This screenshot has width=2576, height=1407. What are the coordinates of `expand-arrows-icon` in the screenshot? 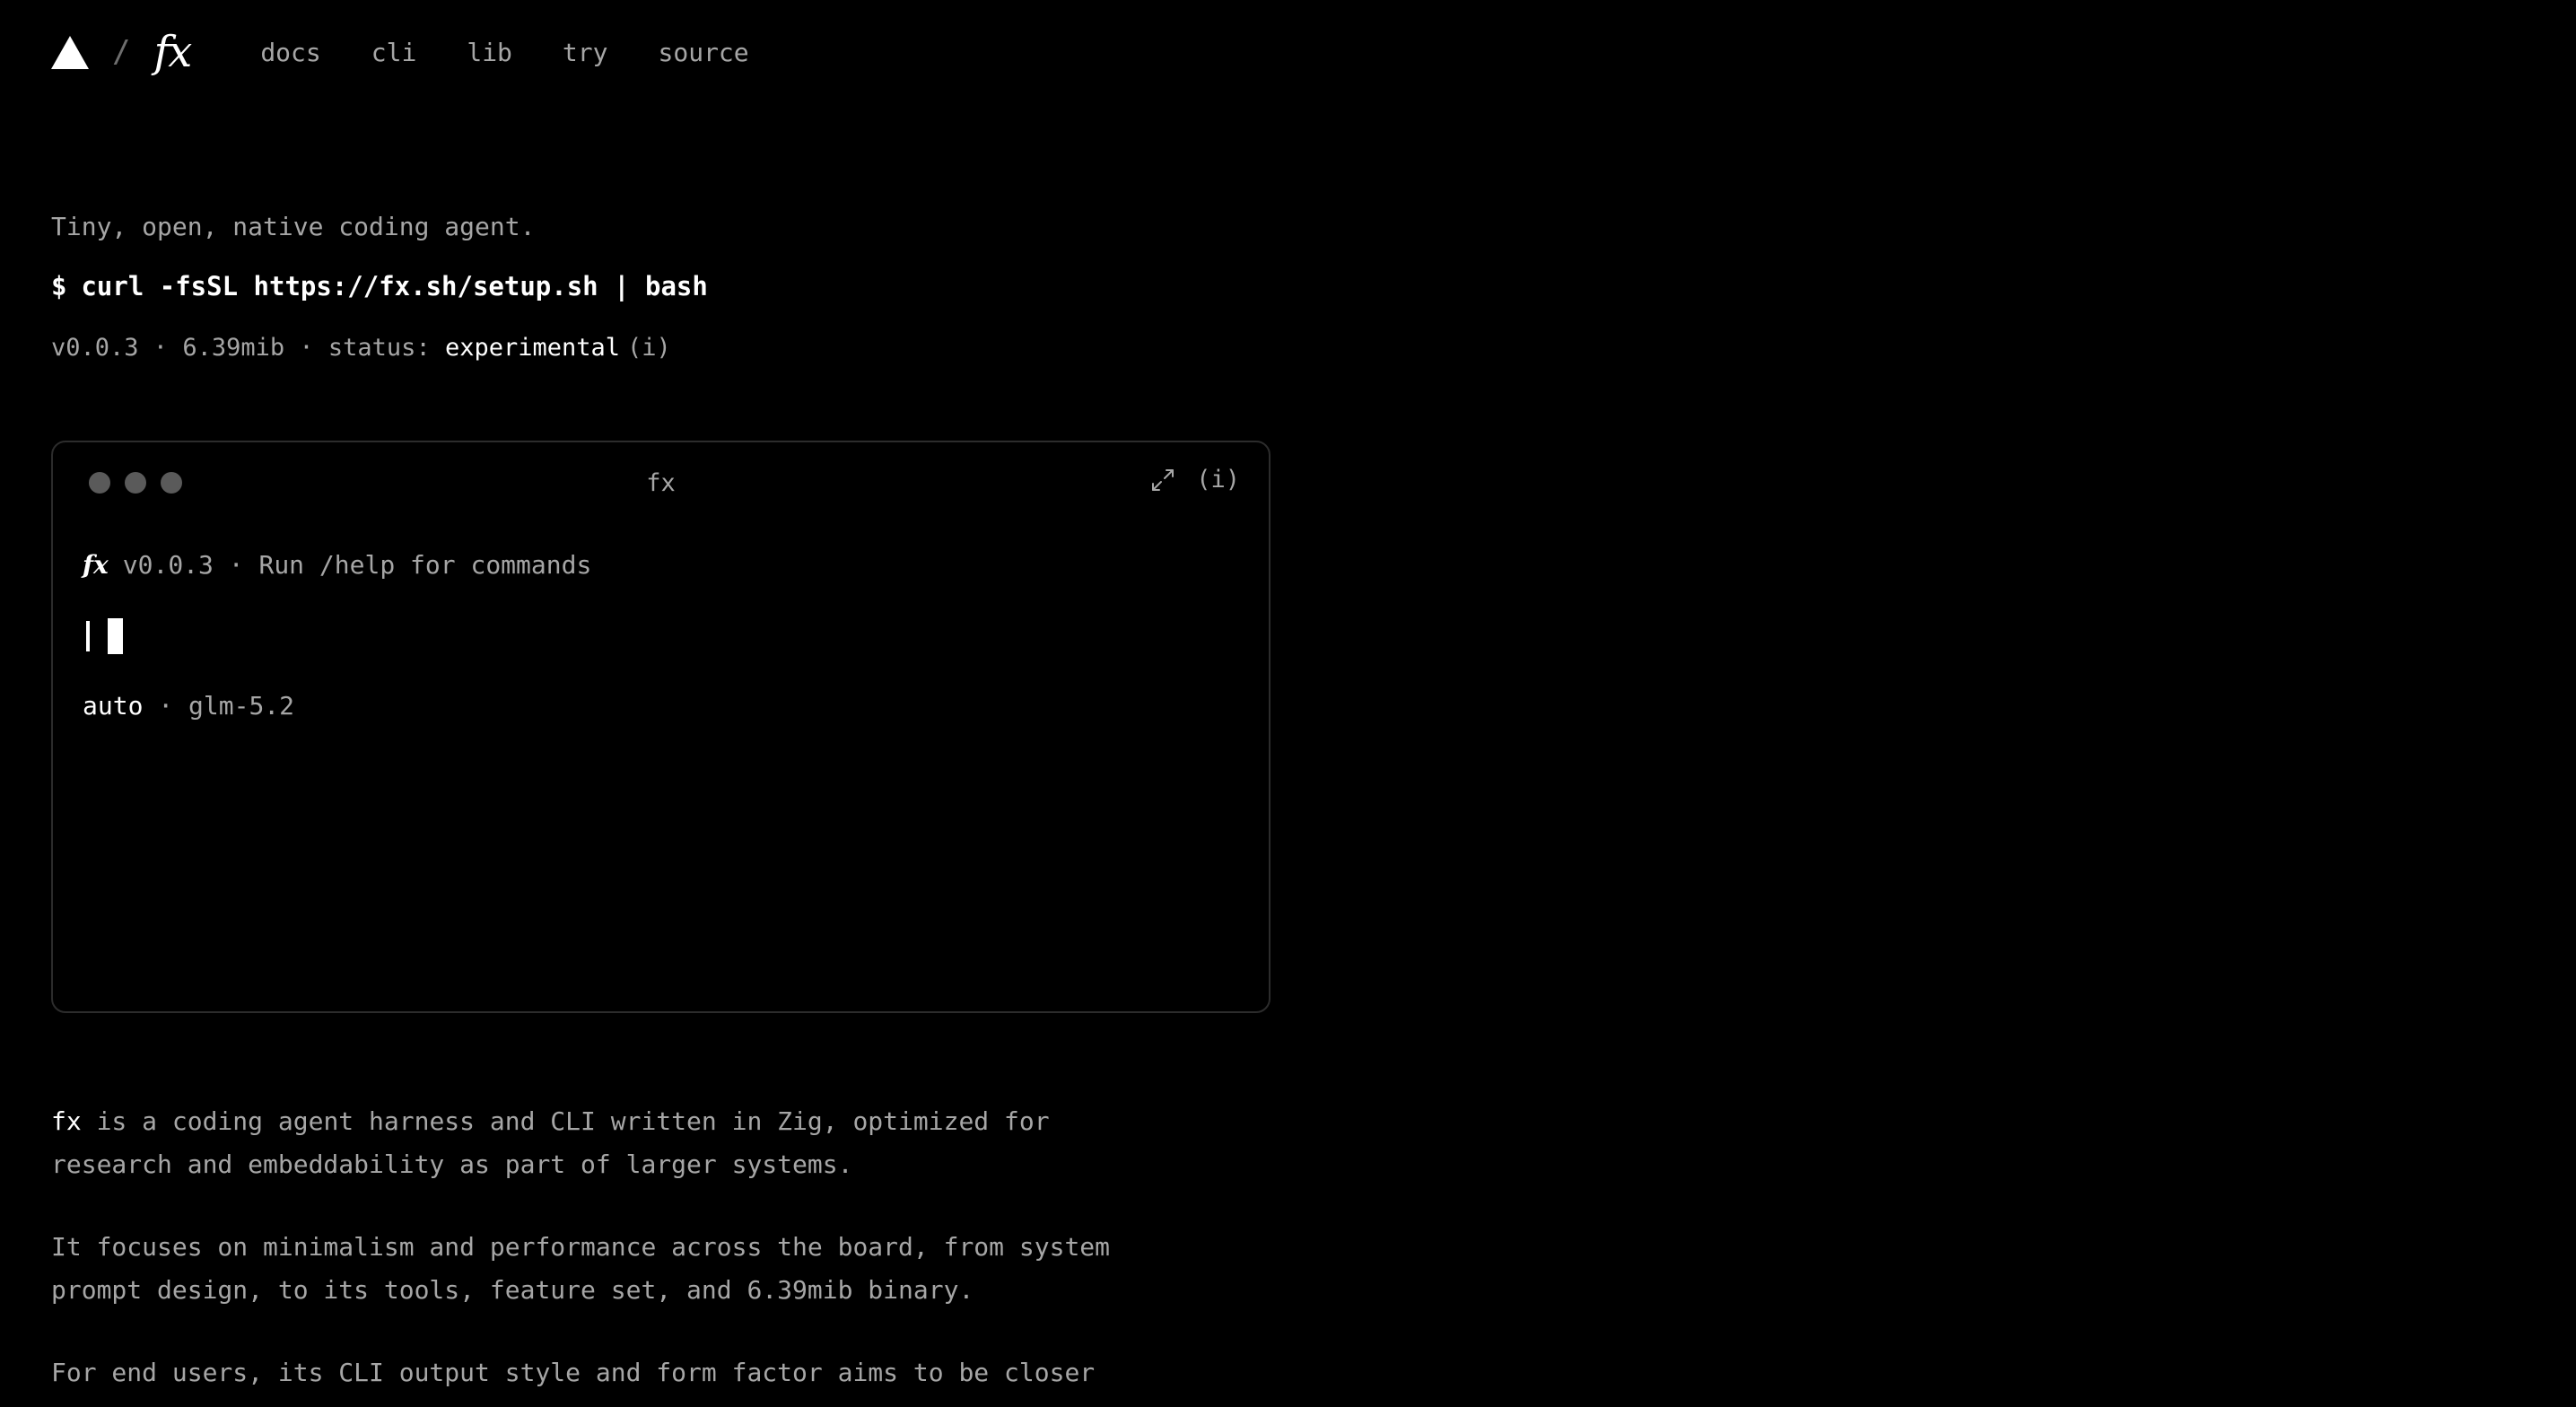 It's located at (1163, 481).